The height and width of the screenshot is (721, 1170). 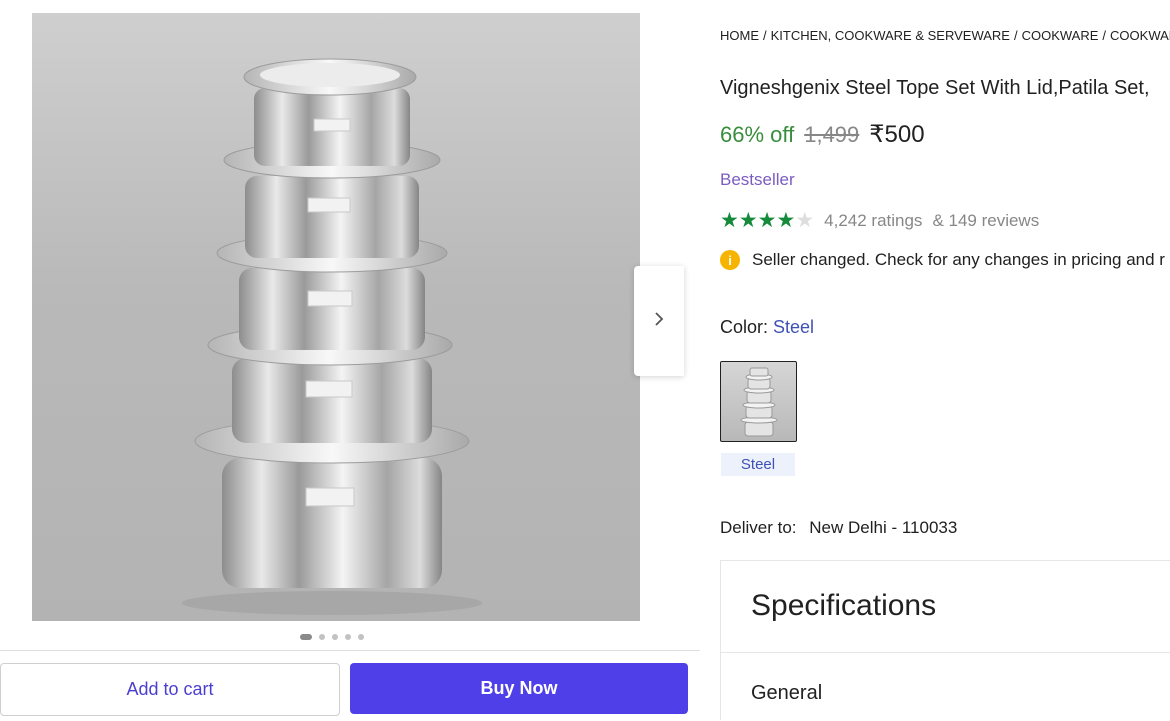 I want to click on original-price: 1,499, so click(x=832, y=134).